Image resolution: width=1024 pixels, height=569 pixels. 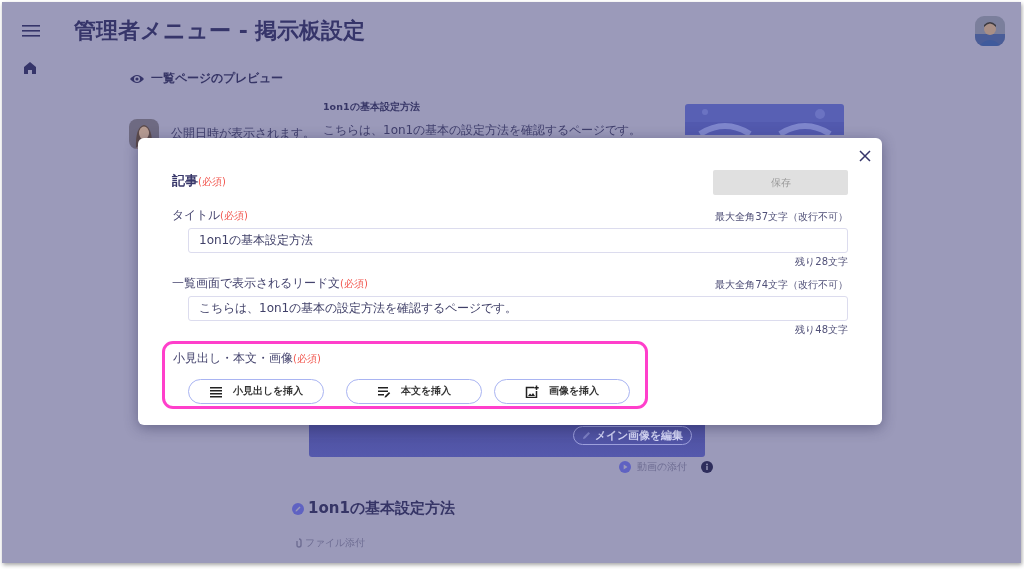 What do you see at coordinates (30, 68) in the screenshot?
I see `home-icon` at bounding box center [30, 68].